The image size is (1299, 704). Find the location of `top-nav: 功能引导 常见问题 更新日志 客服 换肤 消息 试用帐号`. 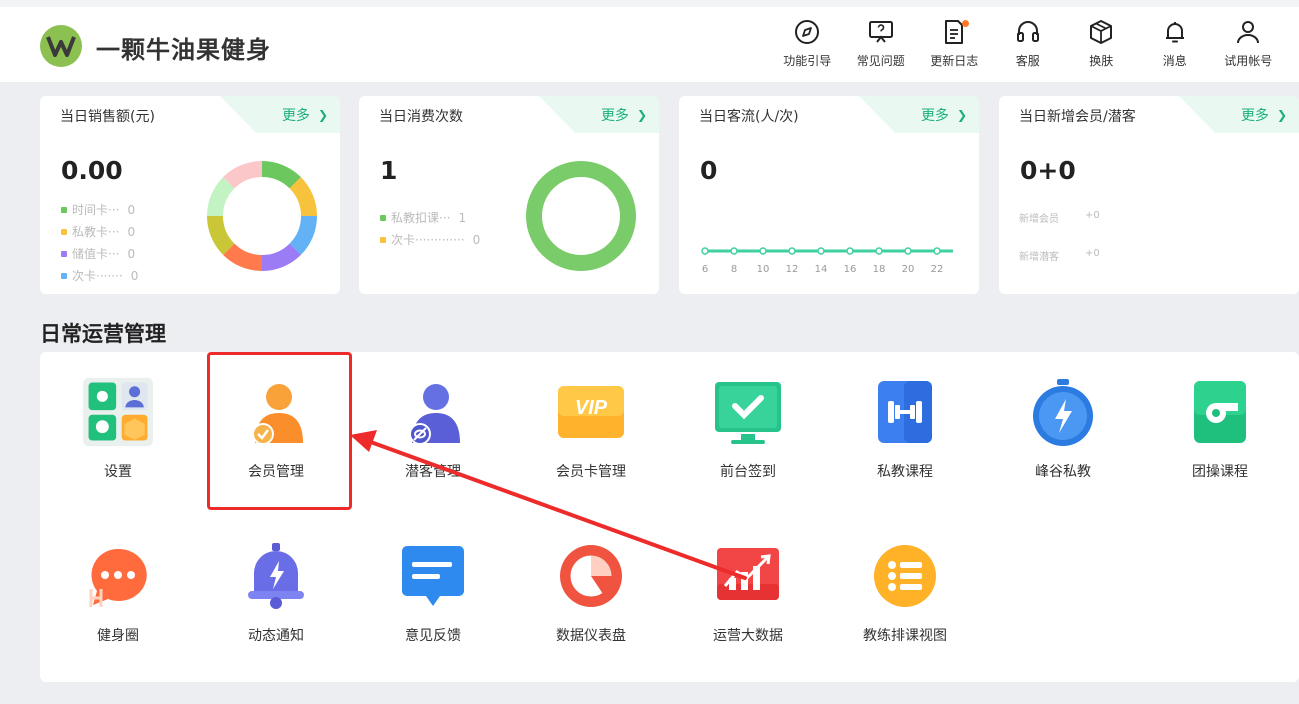

top-nav: 功能引导 常见问题 更新日志 客服 换肤 消息 试用帐号 is located at coordinates (1028, 43).